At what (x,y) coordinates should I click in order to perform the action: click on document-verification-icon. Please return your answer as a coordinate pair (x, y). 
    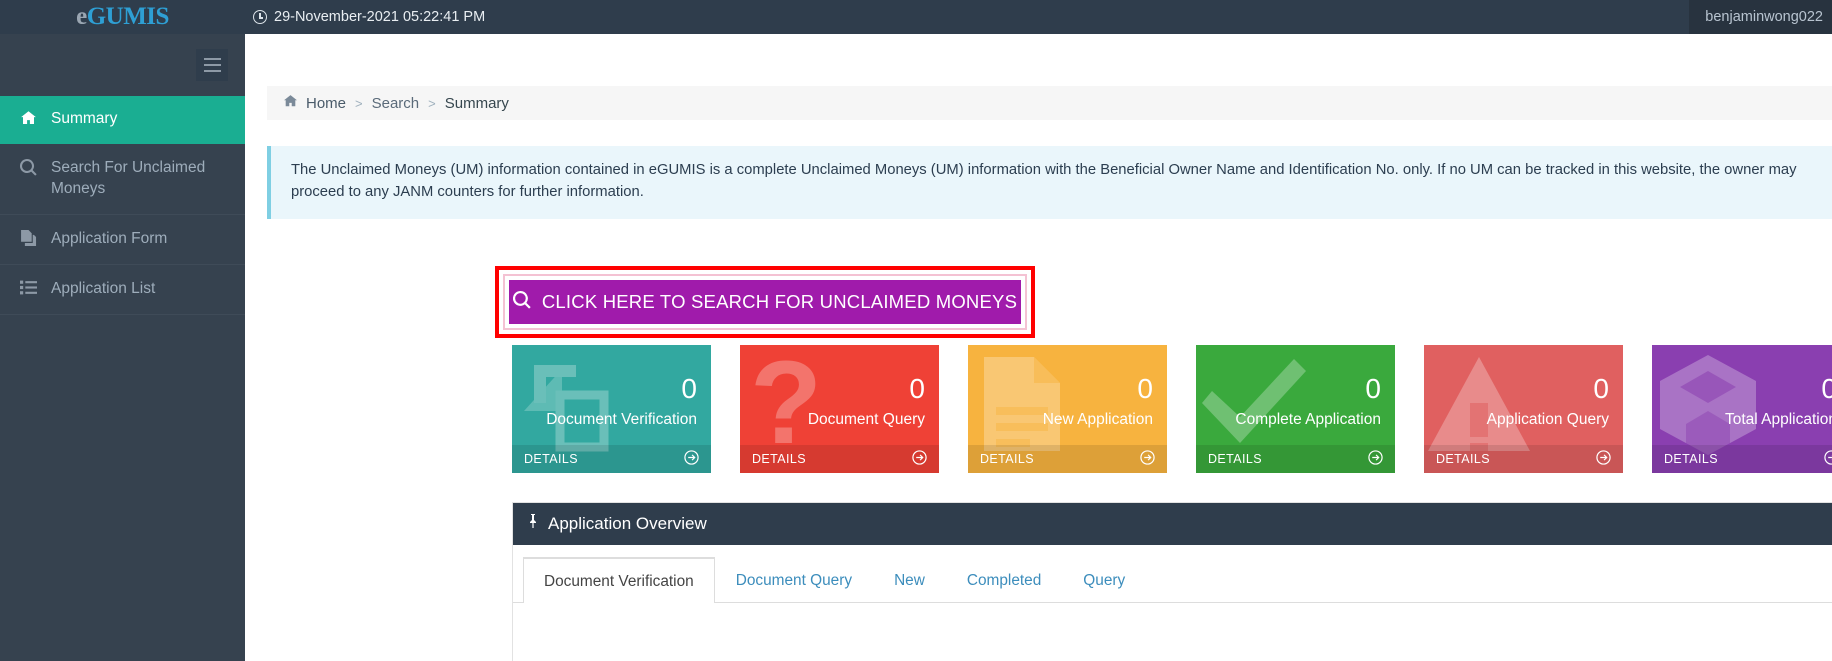
    Looking at the image, I should click on (568, 405).